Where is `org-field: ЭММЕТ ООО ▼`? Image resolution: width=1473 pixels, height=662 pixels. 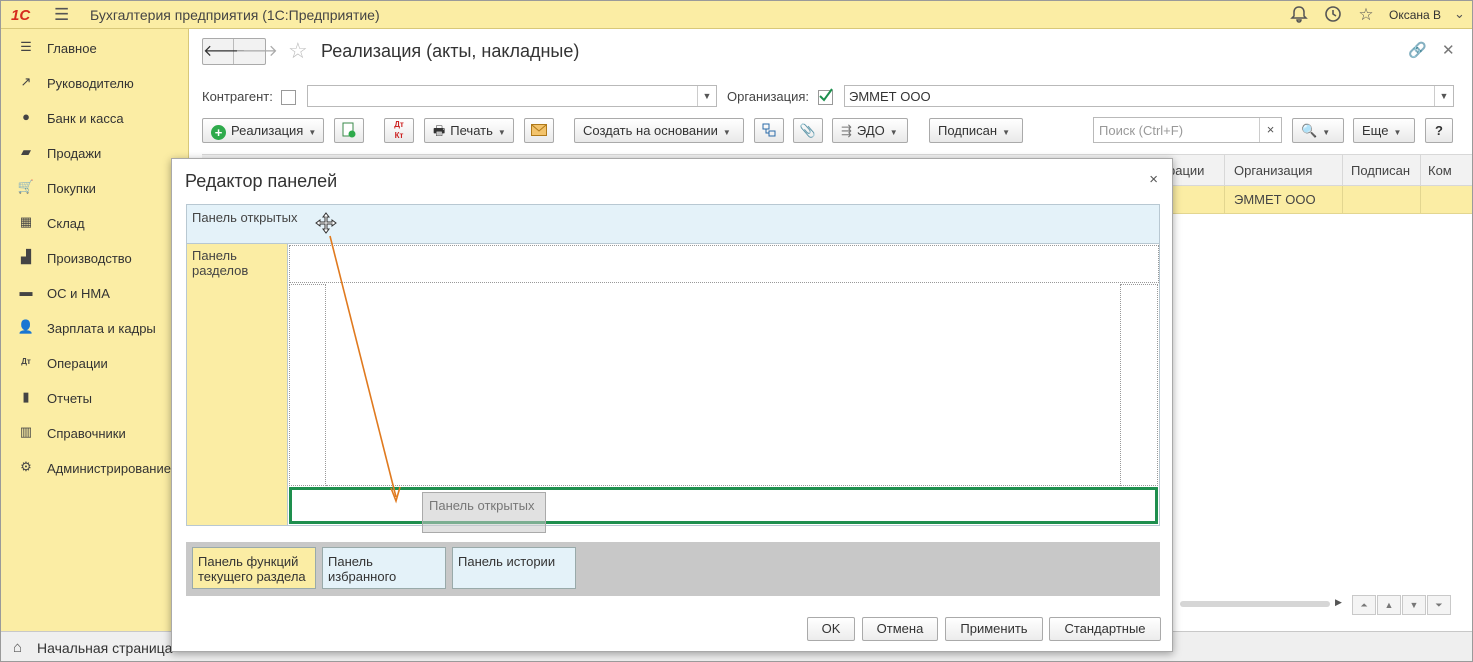
org-field: ЭММЕТ ООО ▼ is located at coordinates (1149, 96).